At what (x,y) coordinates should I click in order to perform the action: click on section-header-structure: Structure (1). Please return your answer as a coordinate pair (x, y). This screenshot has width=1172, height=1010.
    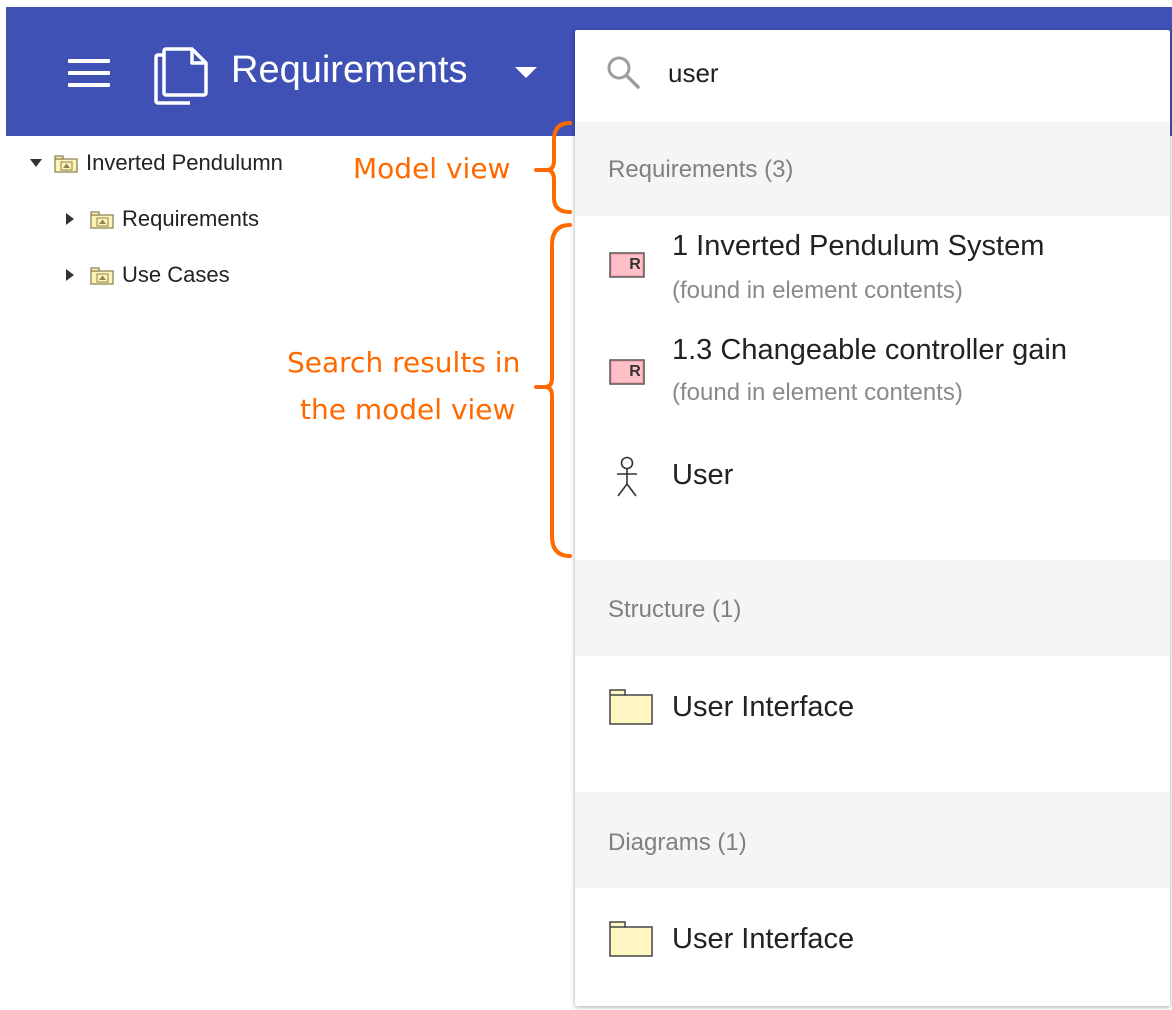
    Looking at the image, I should click on (872, 608).